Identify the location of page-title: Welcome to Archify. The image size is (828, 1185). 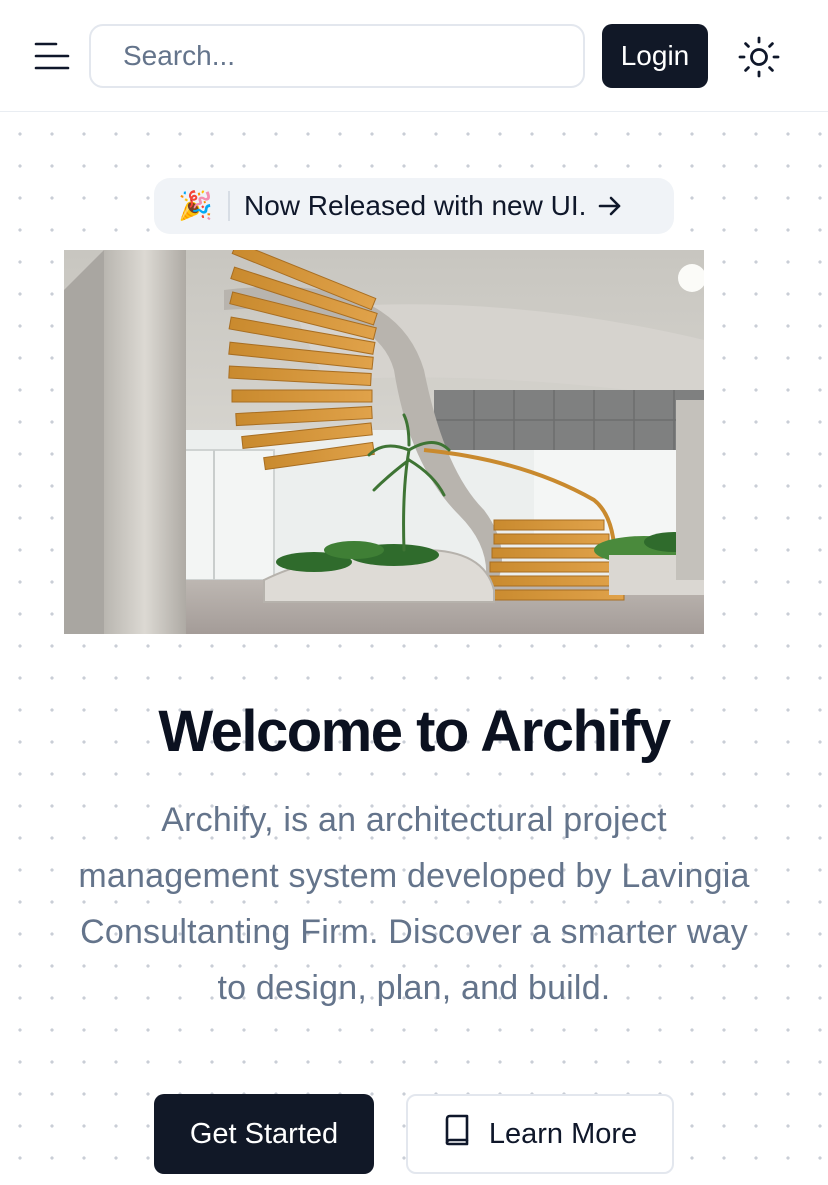
(414, 731).